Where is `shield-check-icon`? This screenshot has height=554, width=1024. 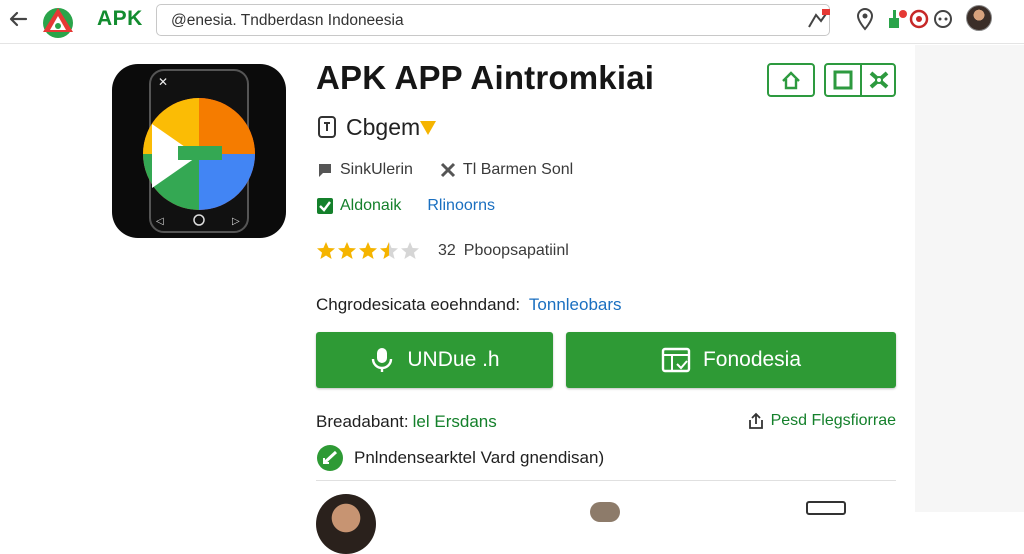
shield-check-icon is located at coordinates (330, 458).